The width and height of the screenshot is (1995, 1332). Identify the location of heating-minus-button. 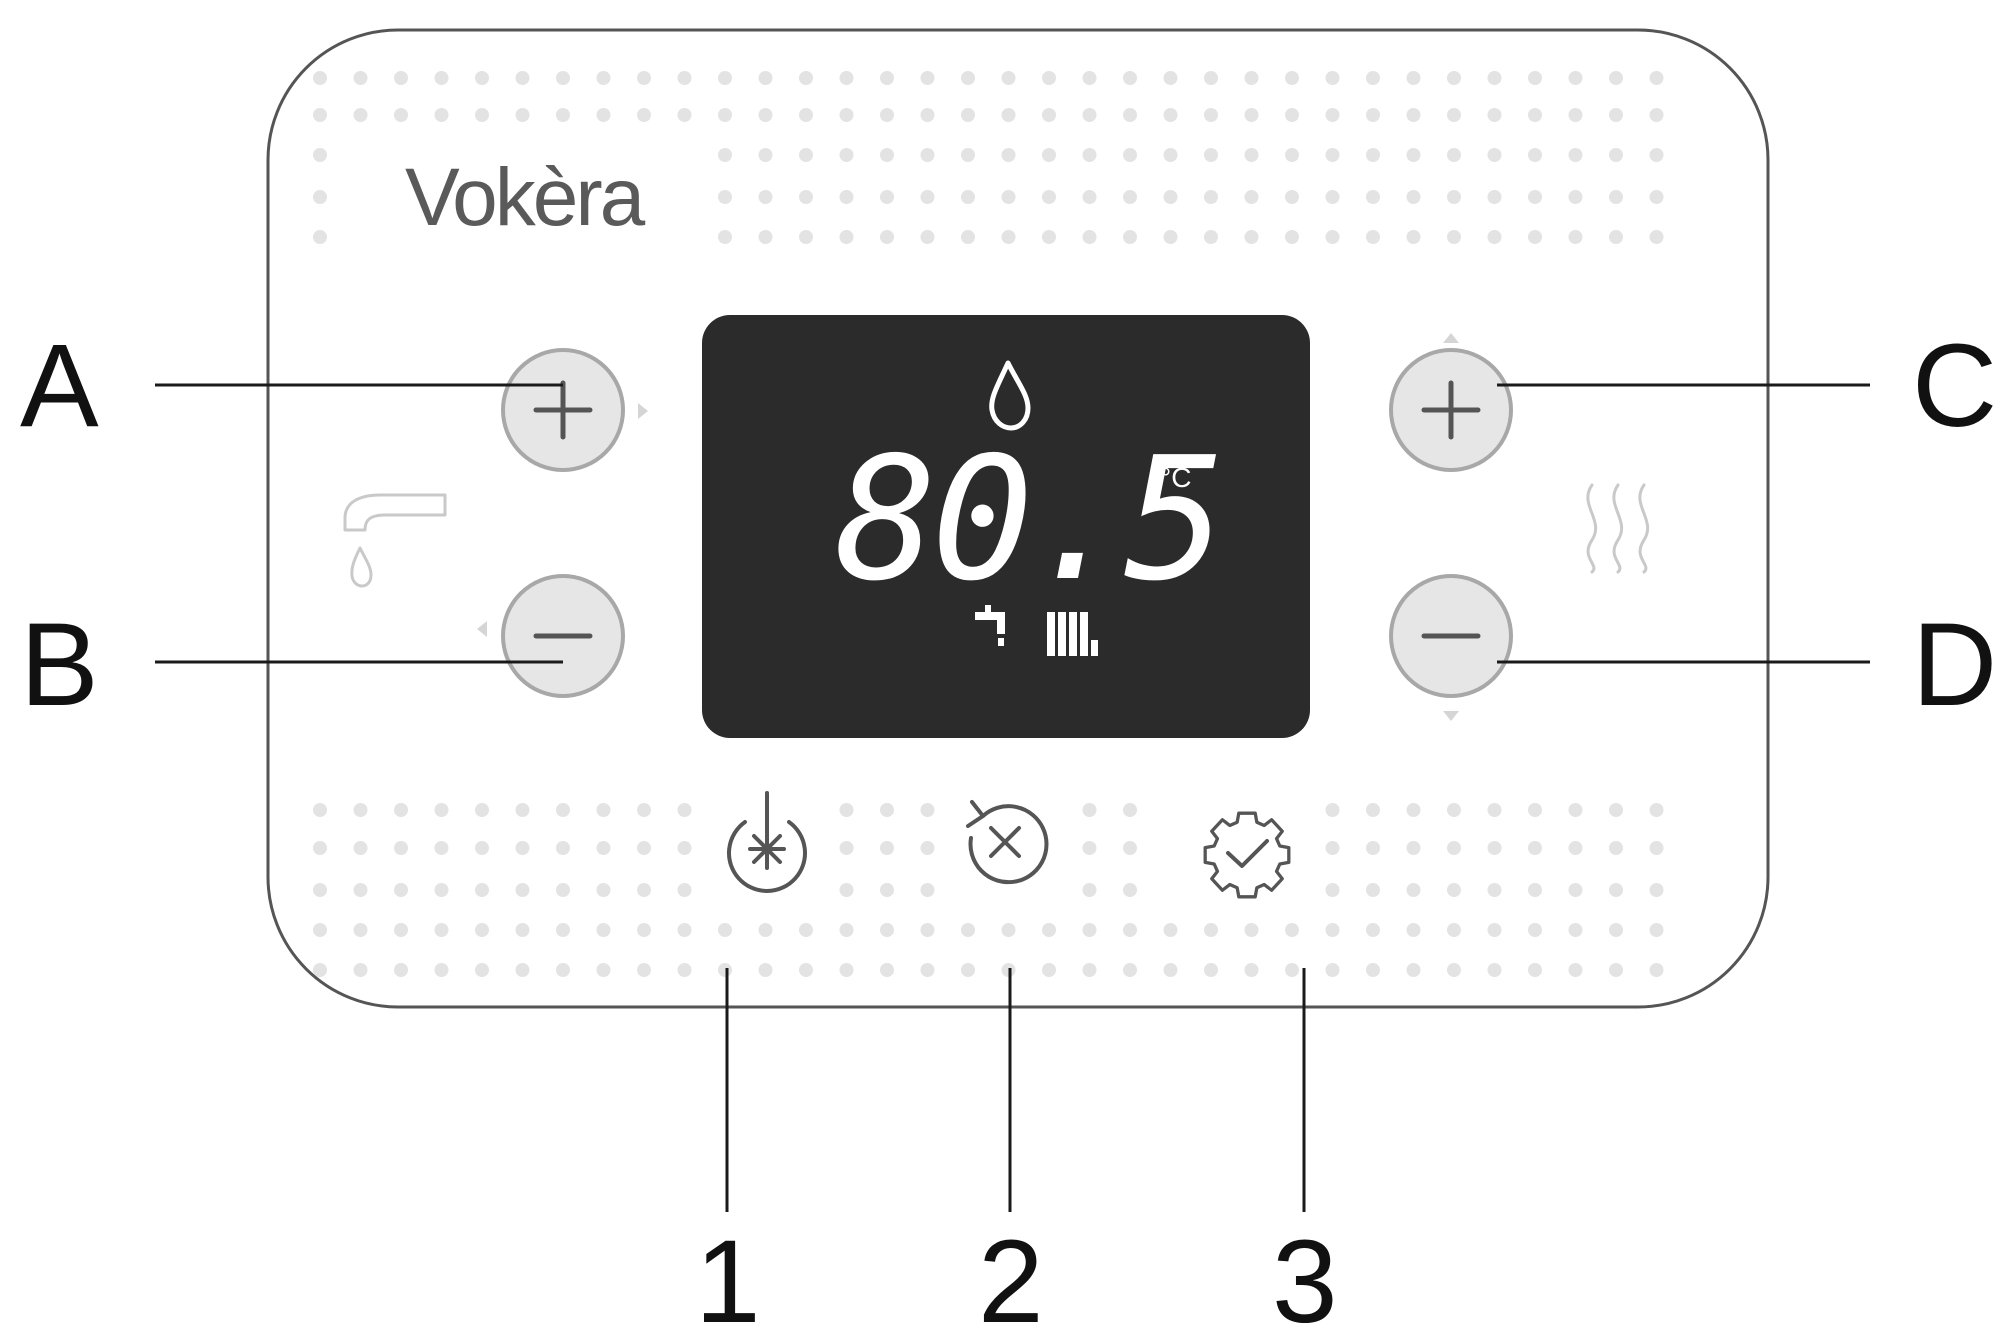
(1451, 636).